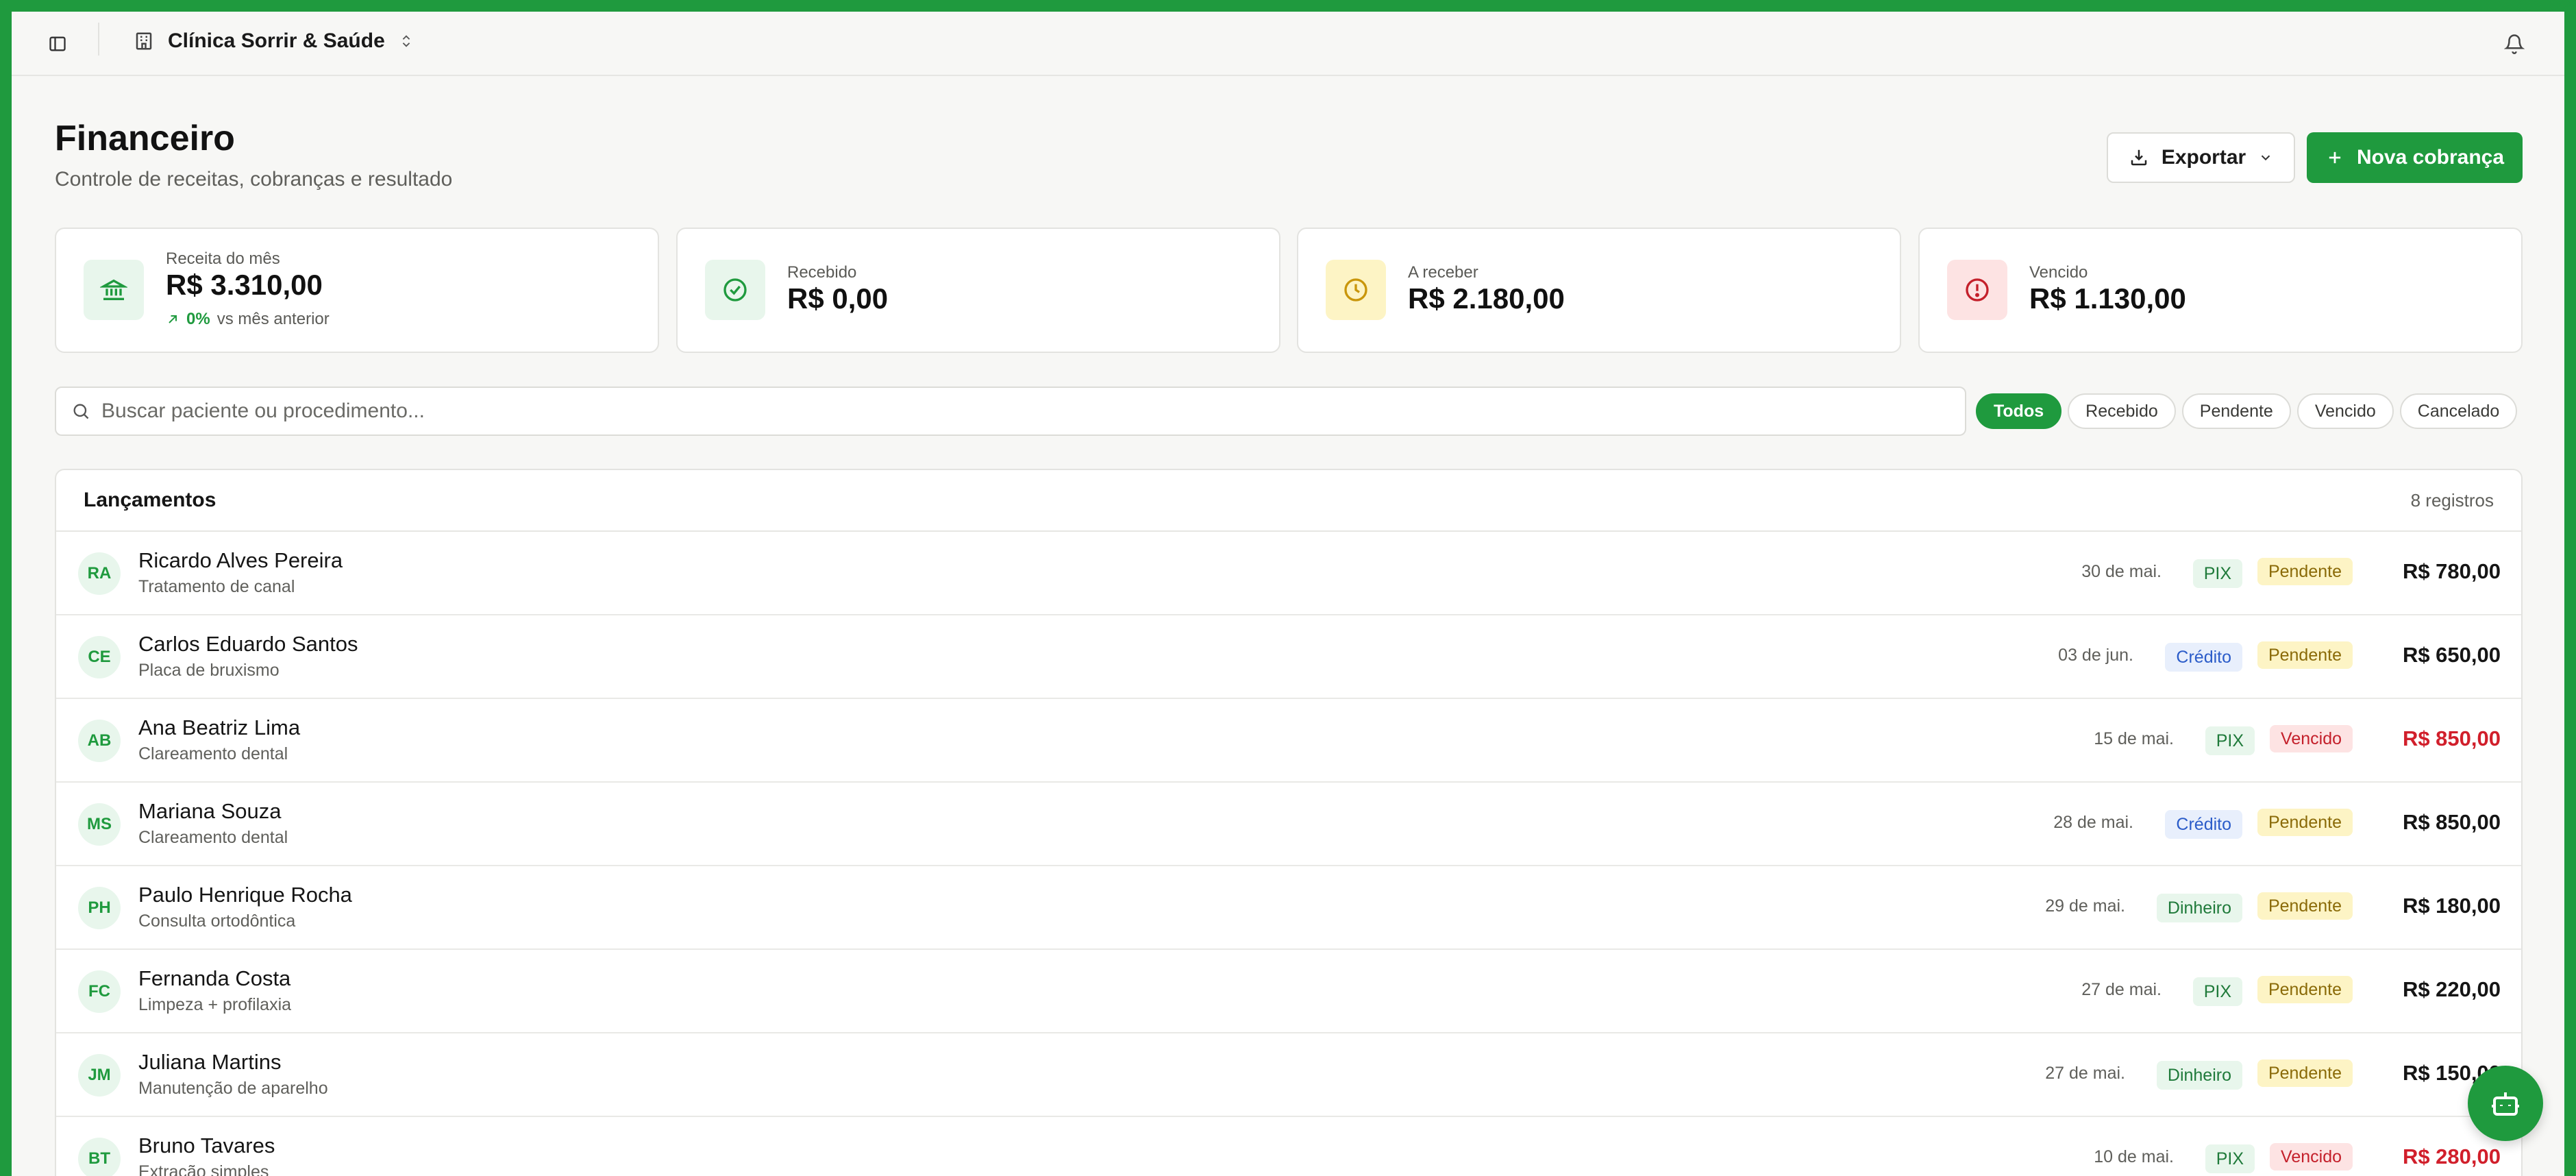 Image resolution: width=2576 pixels, height=1176 pixels. What do you see at coordinates (2311, 1157) in the screenshot?
I see `status-badge: Vencido` at bounding box center [2311, 1157].